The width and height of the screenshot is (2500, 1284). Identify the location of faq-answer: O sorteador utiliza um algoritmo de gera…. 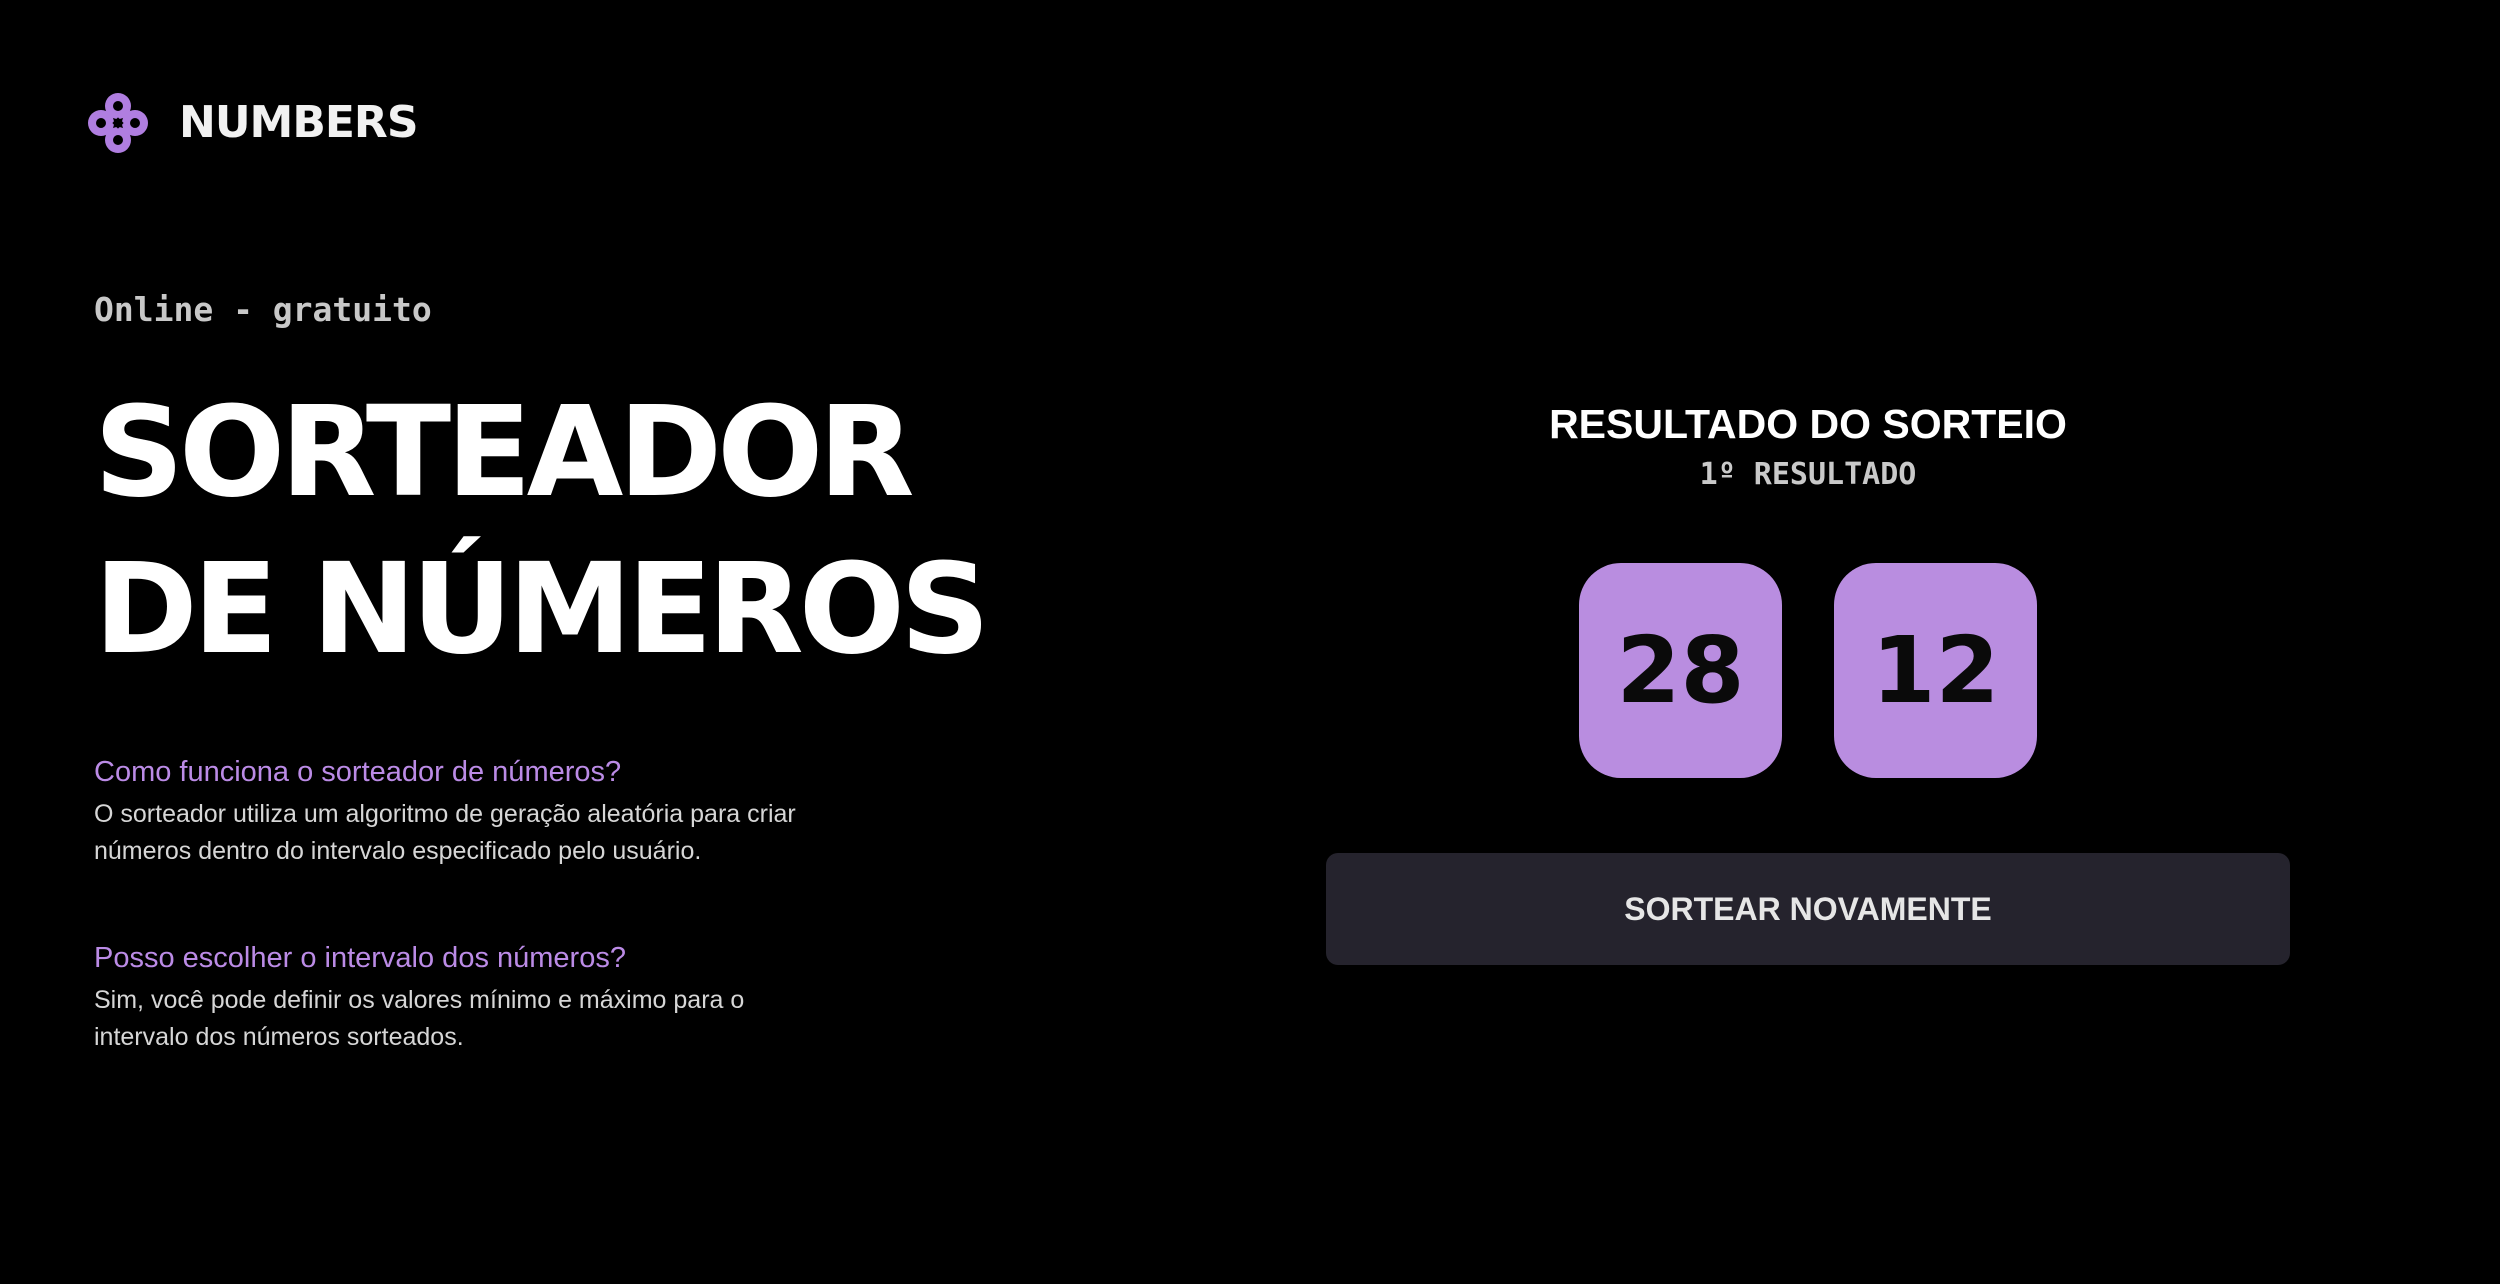
(445, 832).